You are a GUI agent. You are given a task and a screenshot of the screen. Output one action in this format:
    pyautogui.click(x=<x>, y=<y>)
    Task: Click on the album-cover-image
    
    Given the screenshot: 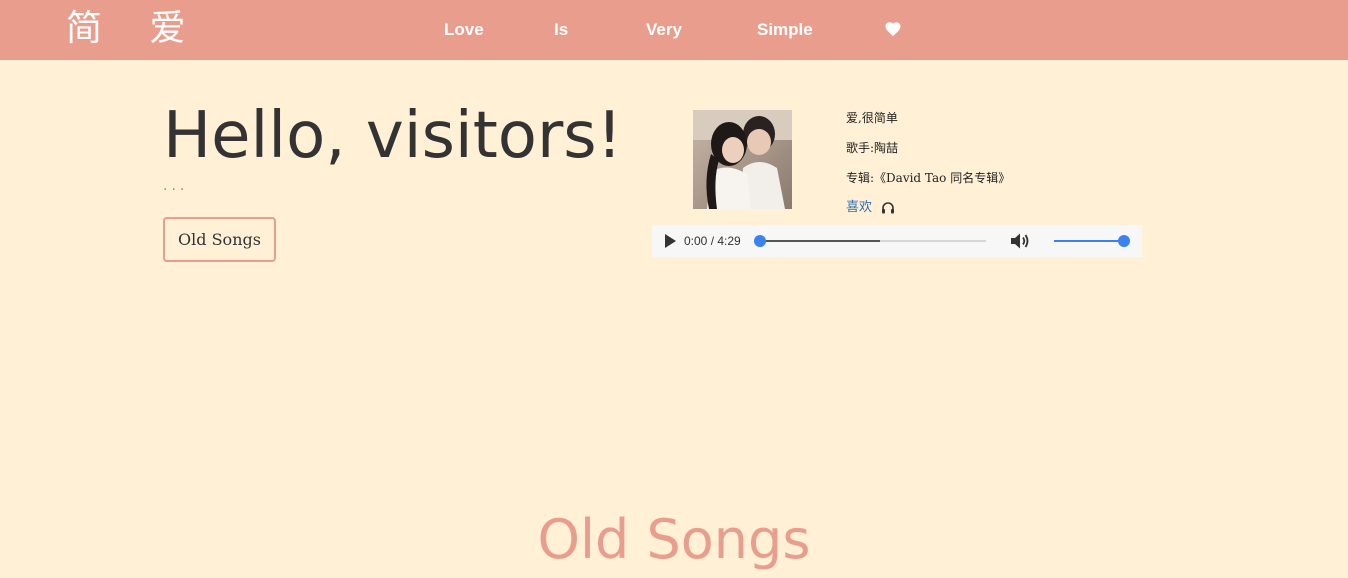 What is the action you would take?
    pyautogui.click(x=742, y=159)
    